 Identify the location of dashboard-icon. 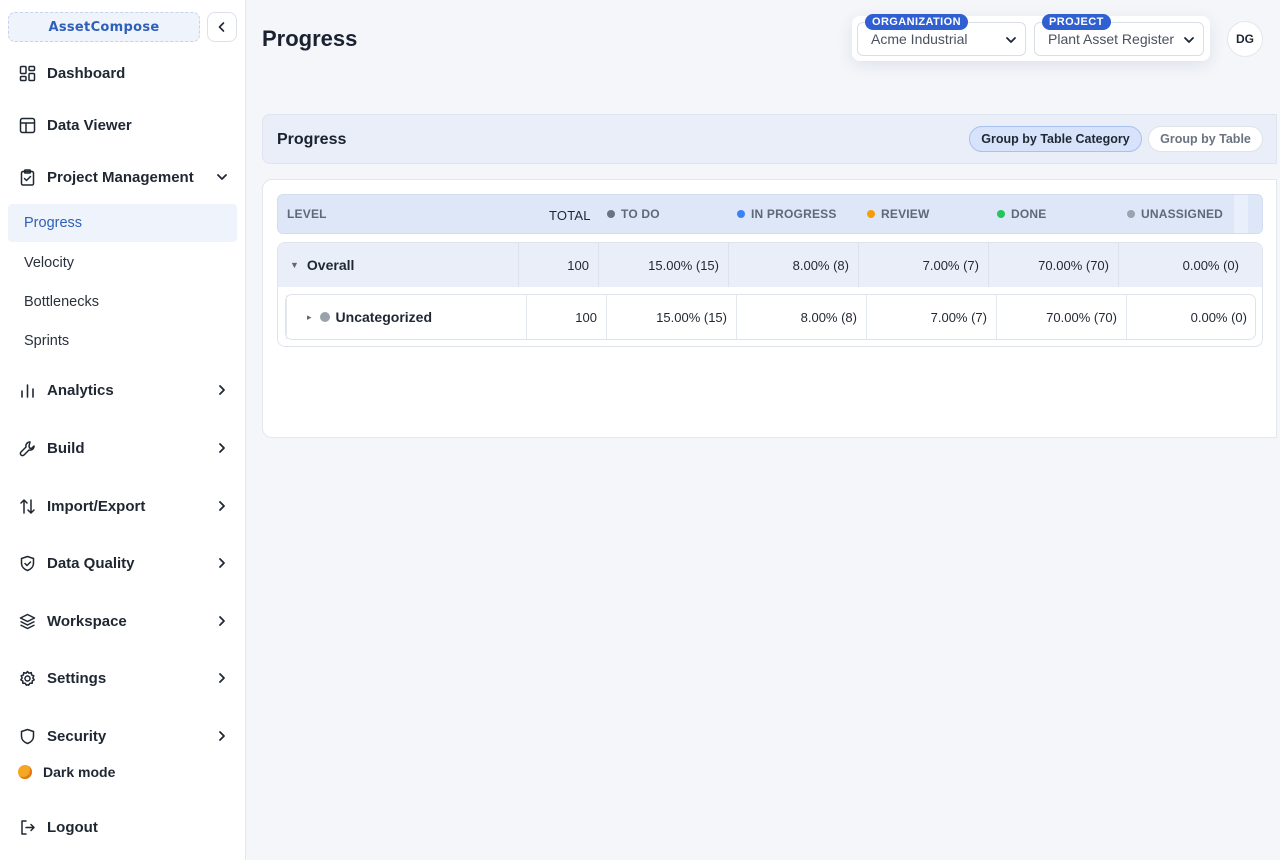
(27, 73).